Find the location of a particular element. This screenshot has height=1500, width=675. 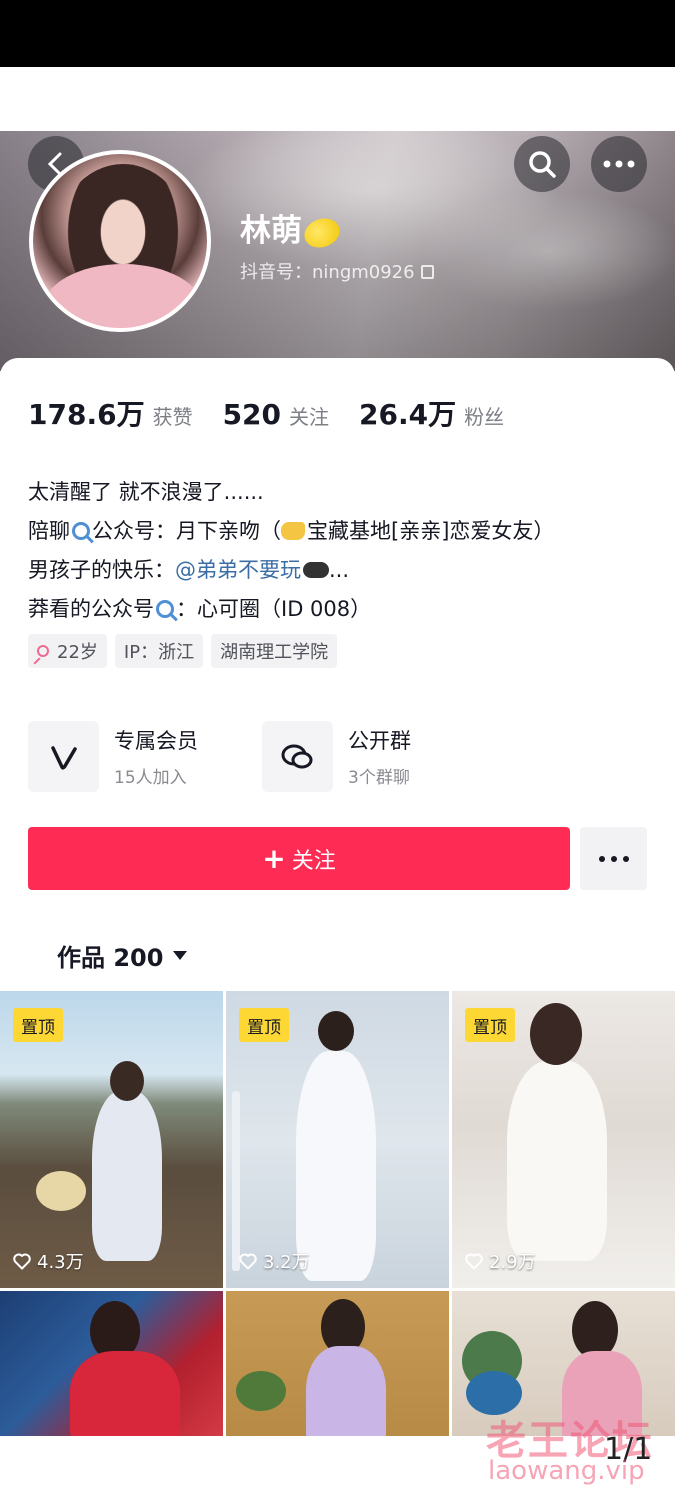

gamepad-emoji-icon is located at coordinates (316, 570).